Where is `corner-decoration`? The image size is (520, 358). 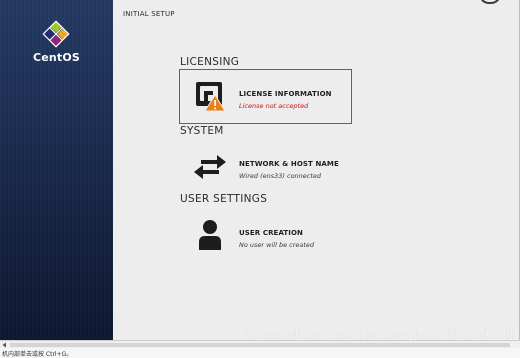 corner-decoration is located at coordinates (490, 2).